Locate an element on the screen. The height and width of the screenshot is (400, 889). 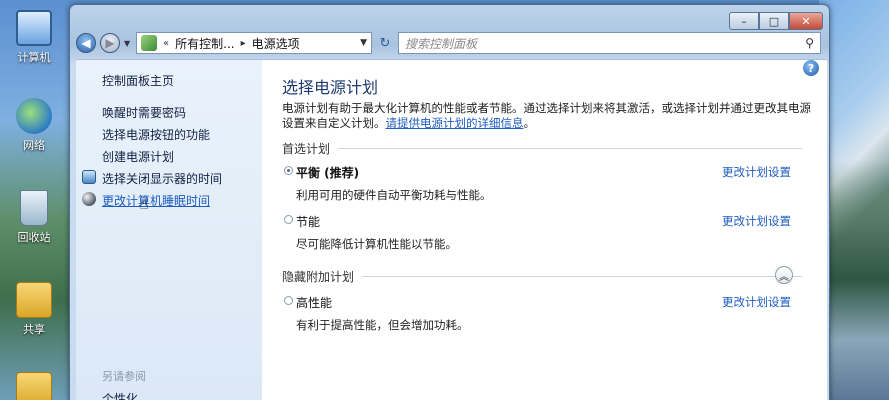
desktop-icon-computer: 计算机 is located at coordinates (34, 37).